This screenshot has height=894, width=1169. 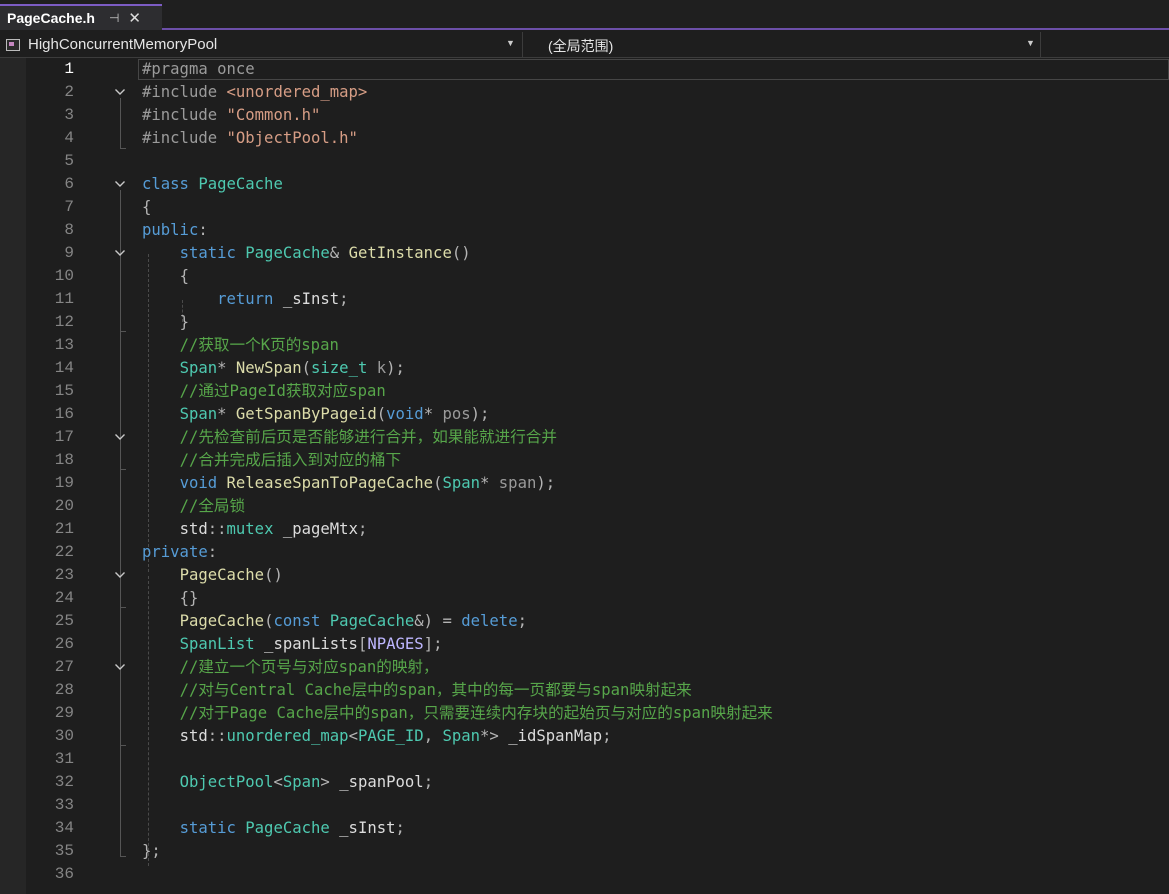 I want to click on code-text: ObjectPool<Span> _spanPool;, so click(x=288, y=782).